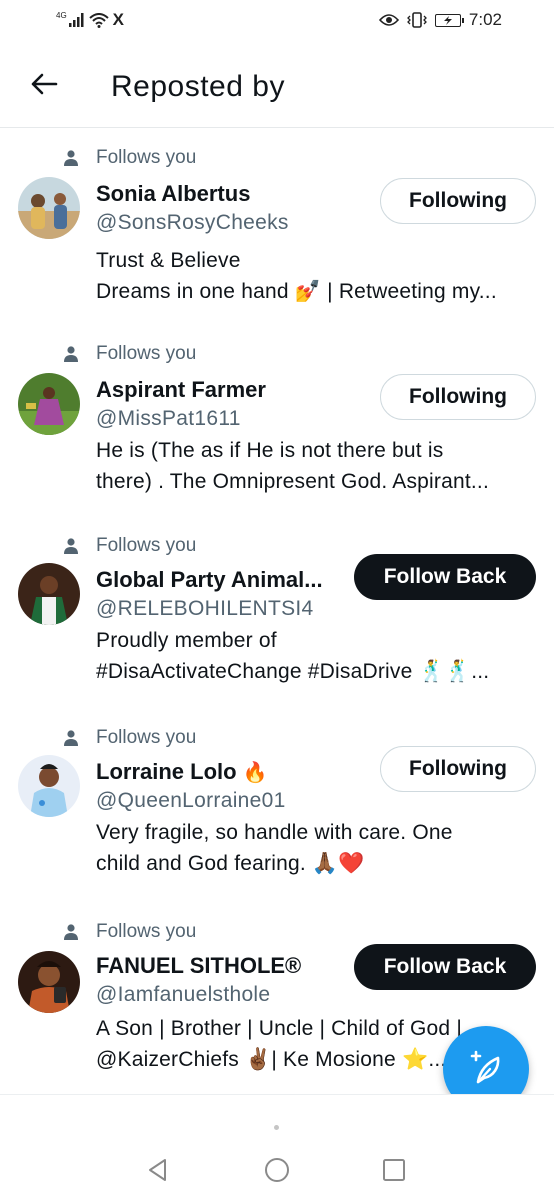  Describe the element at coordinates (485, 1067) in the screenshot. I see `compose-post-icon` at that location.